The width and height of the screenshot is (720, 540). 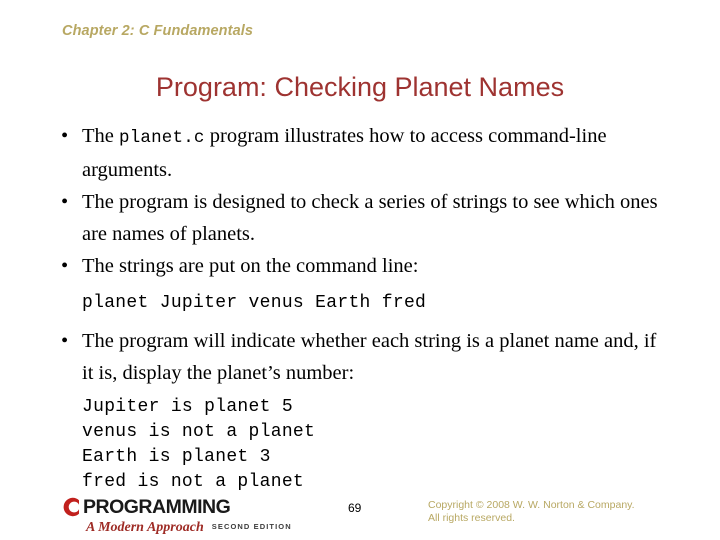 I want to click on page-number: 69, so click(x=355, y=508).